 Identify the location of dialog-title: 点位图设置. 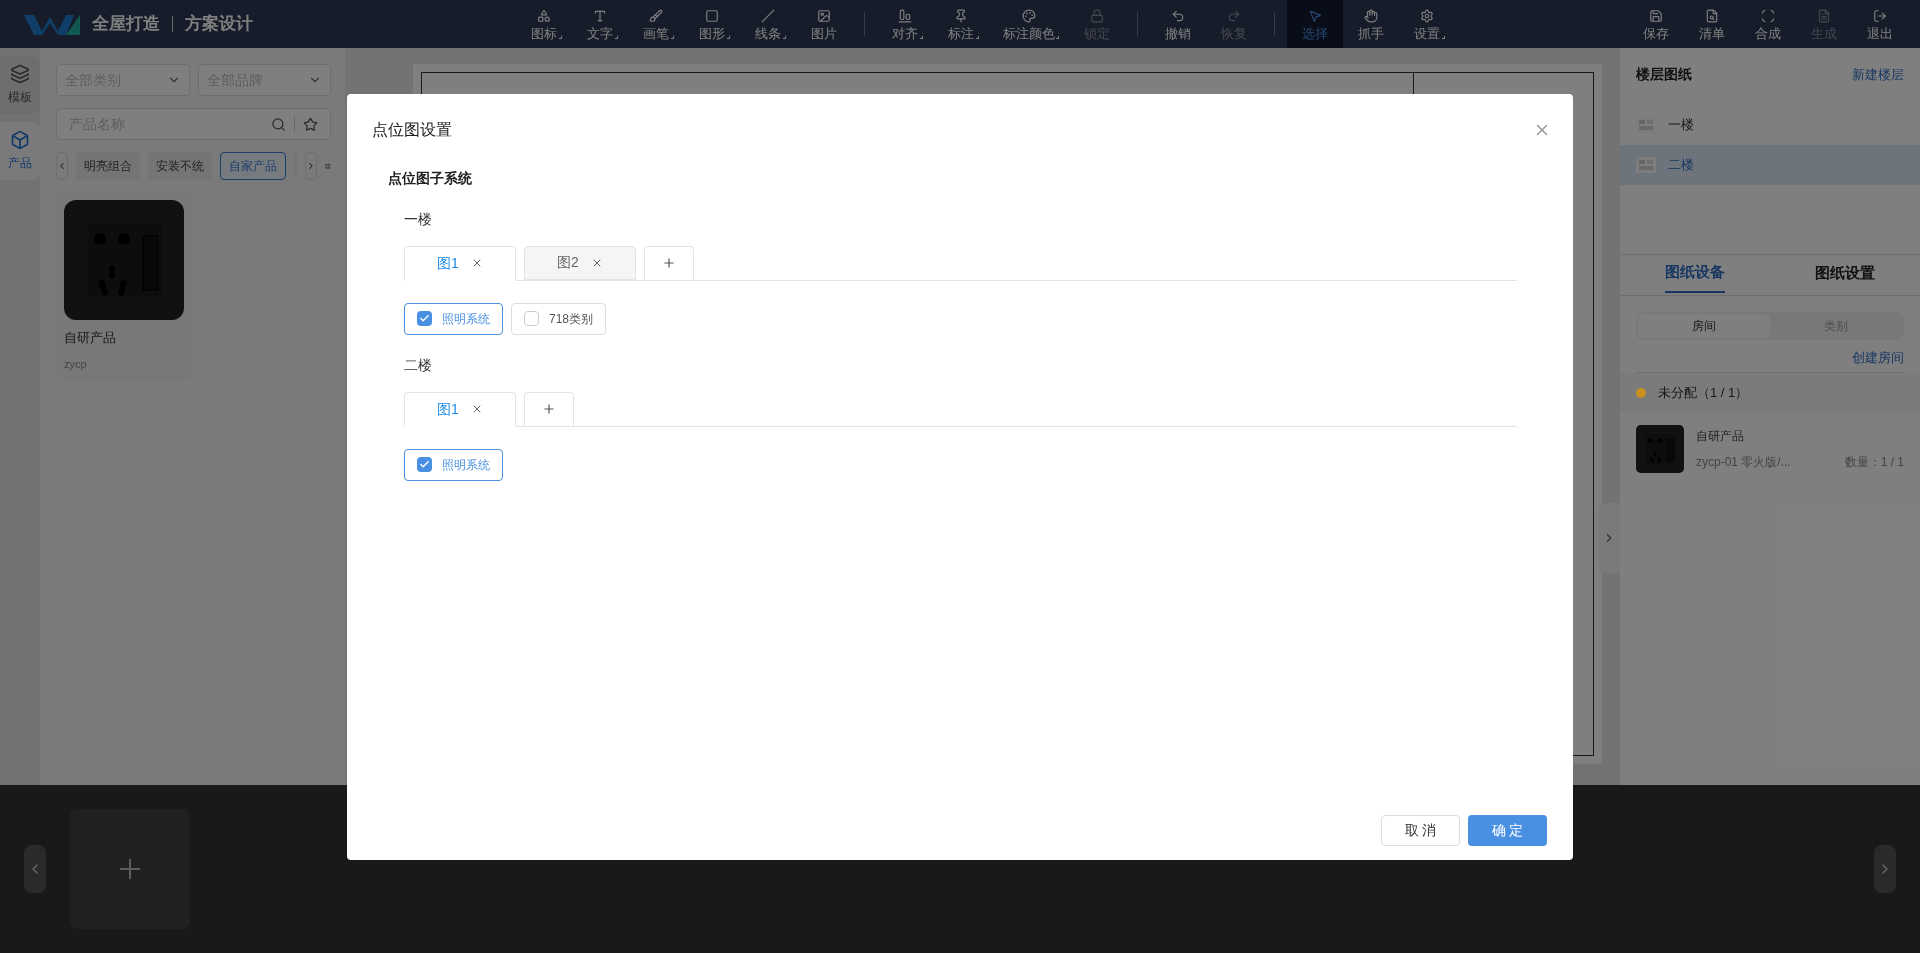
(412, 129).